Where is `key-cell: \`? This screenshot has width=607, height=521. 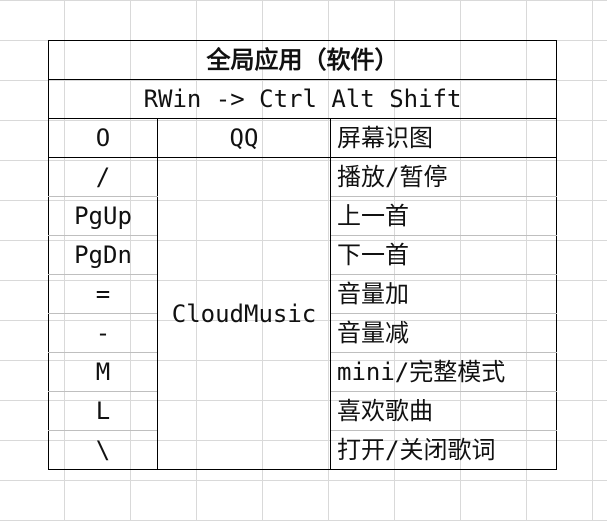
key-cell: \ is located at coordinates (103, 450).